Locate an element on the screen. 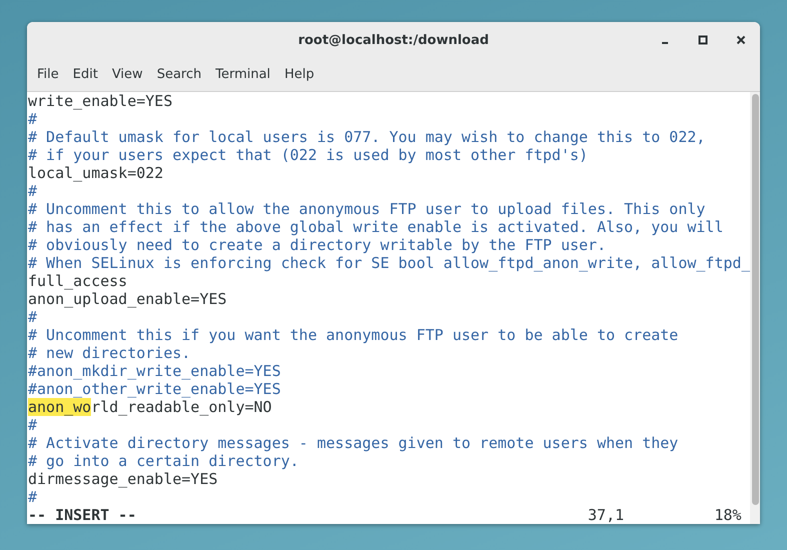 The image size is (787, 550). scroll-percent: 18% is located at coordinates (728, 515).